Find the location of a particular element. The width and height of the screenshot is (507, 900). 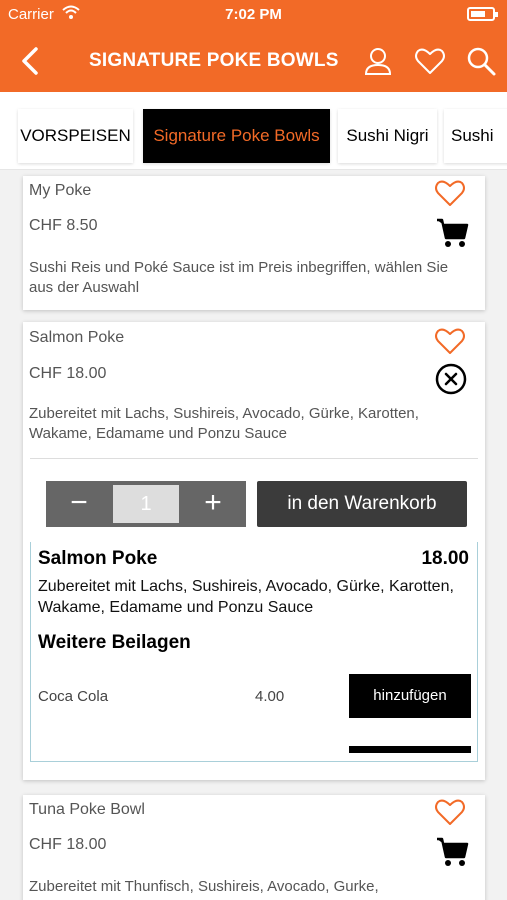

divider is located at coordinates (254, 458).